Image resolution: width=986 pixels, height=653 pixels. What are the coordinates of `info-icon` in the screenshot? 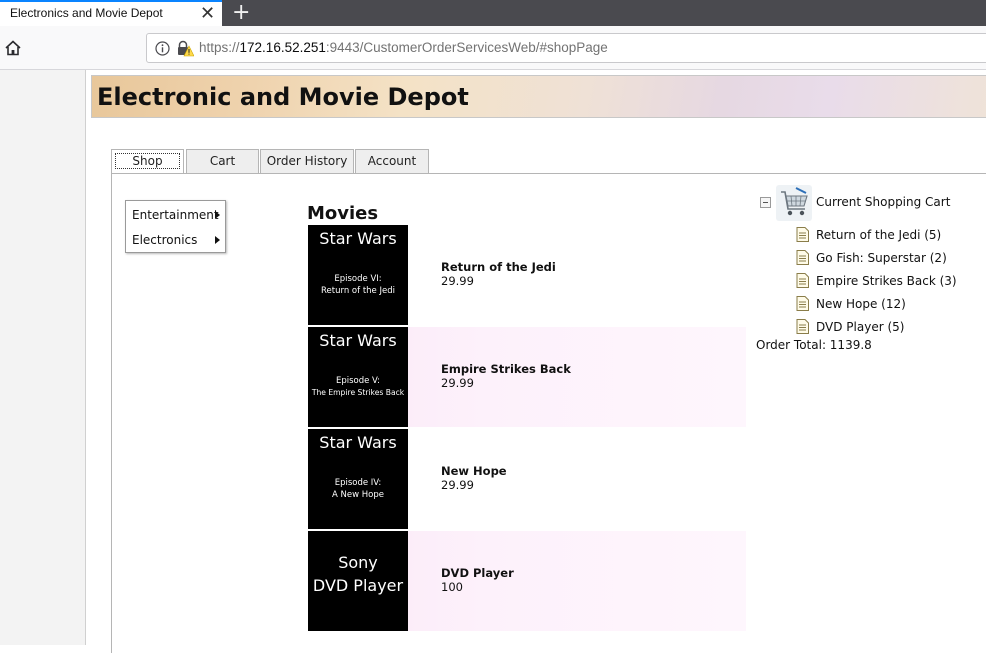 It's located at (162, 48).